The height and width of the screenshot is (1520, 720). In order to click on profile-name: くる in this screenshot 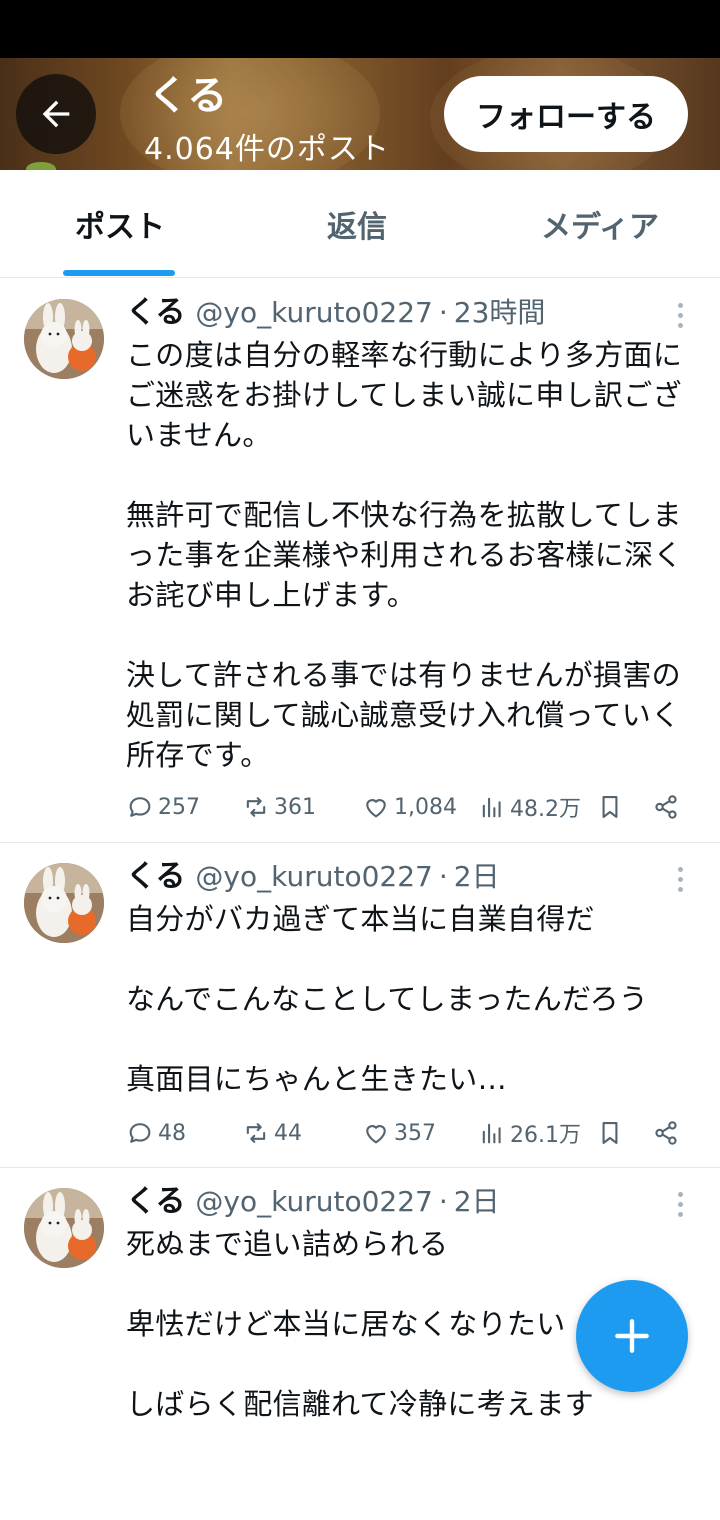, I will do `click(188, 96)`.